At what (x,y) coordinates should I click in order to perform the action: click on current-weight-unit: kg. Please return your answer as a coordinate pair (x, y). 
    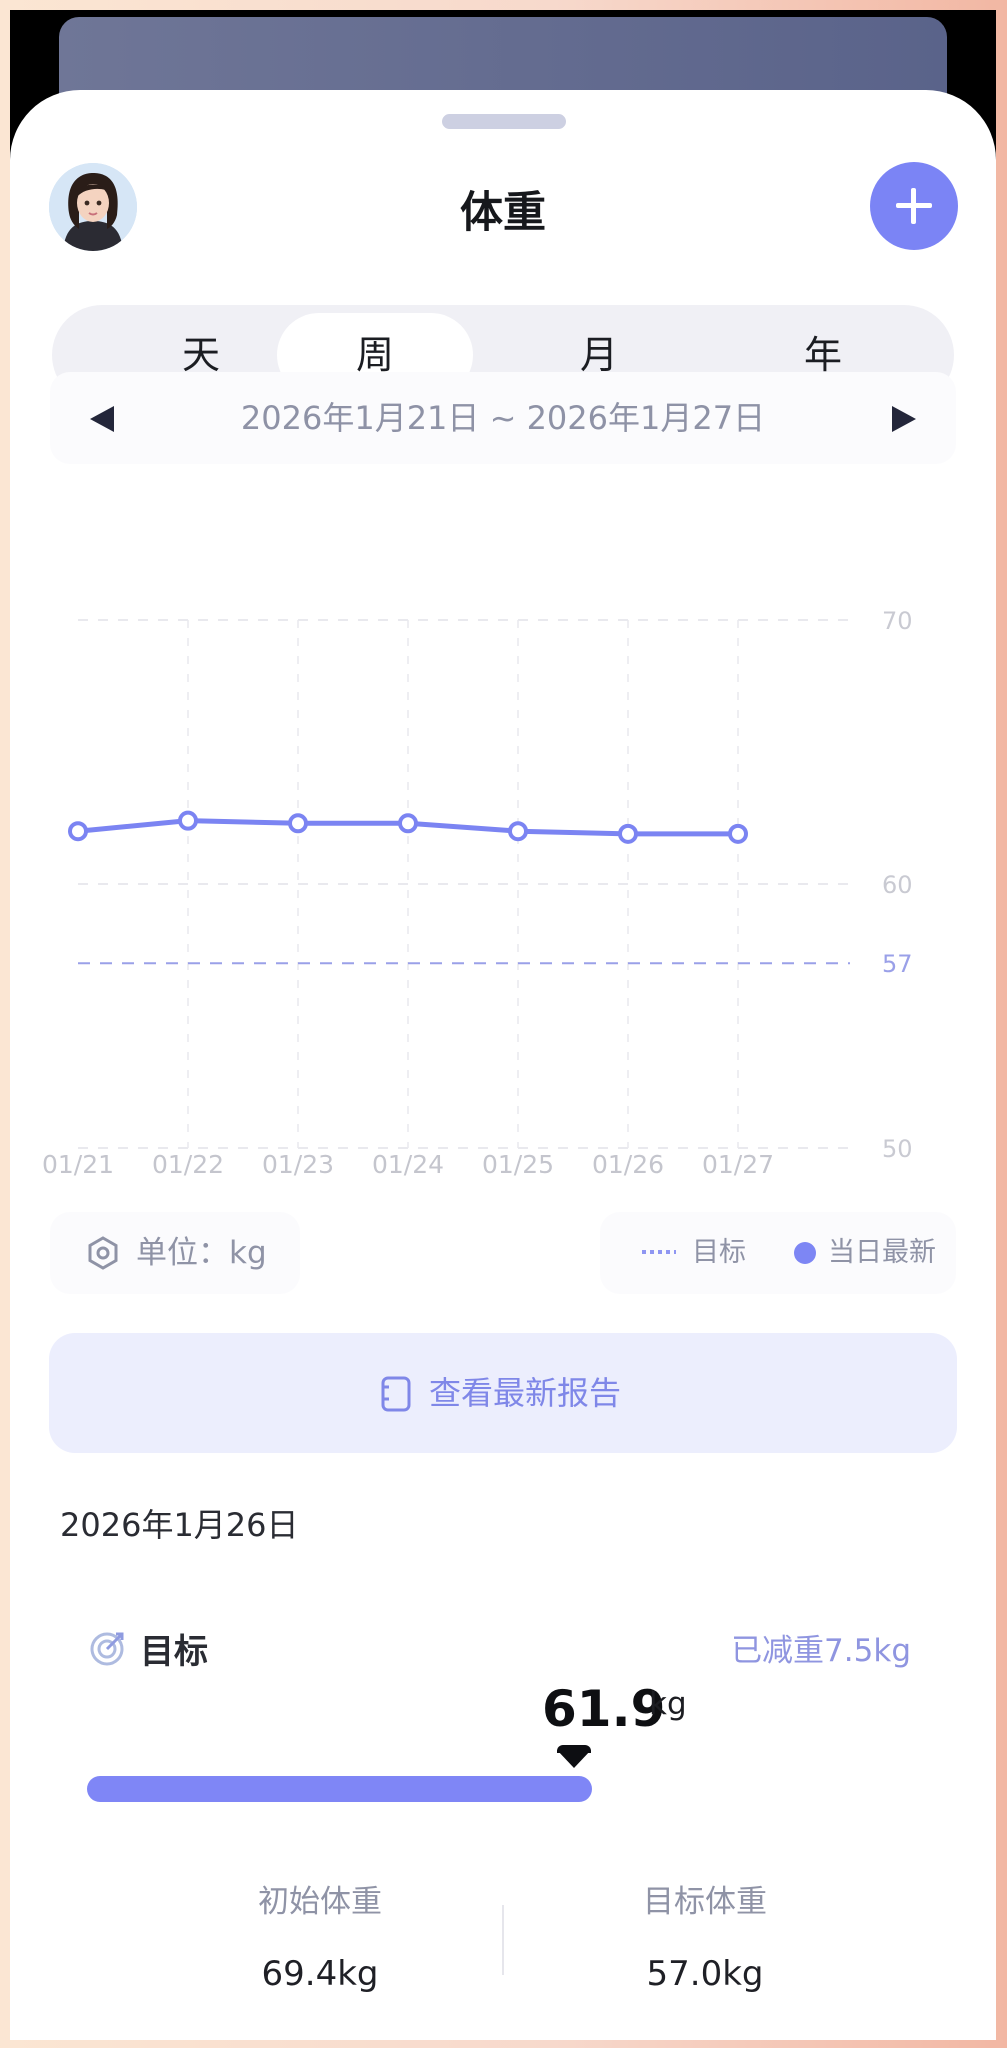
    Looking at the image, I should click on (668, 1704).